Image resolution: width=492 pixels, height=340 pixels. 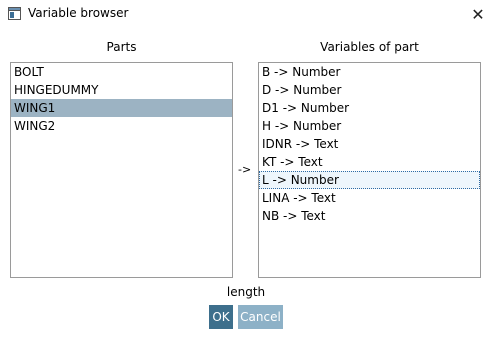 I want to click on variable-item-focused: L -> Number, so click(x=369, y=180).